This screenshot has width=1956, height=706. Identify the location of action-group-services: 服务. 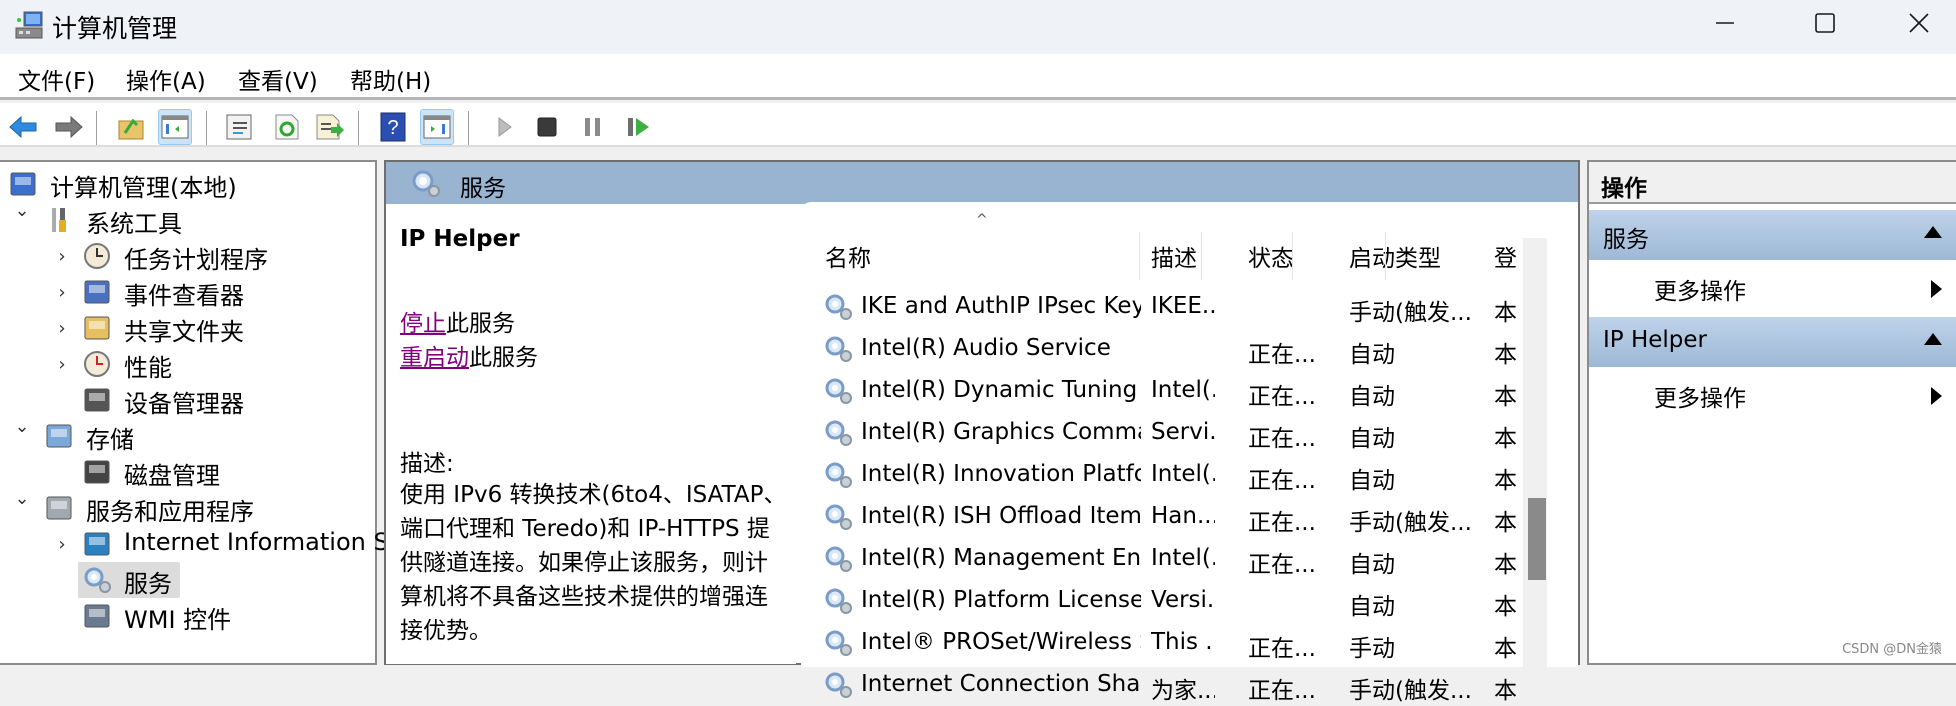
(1772, 235).